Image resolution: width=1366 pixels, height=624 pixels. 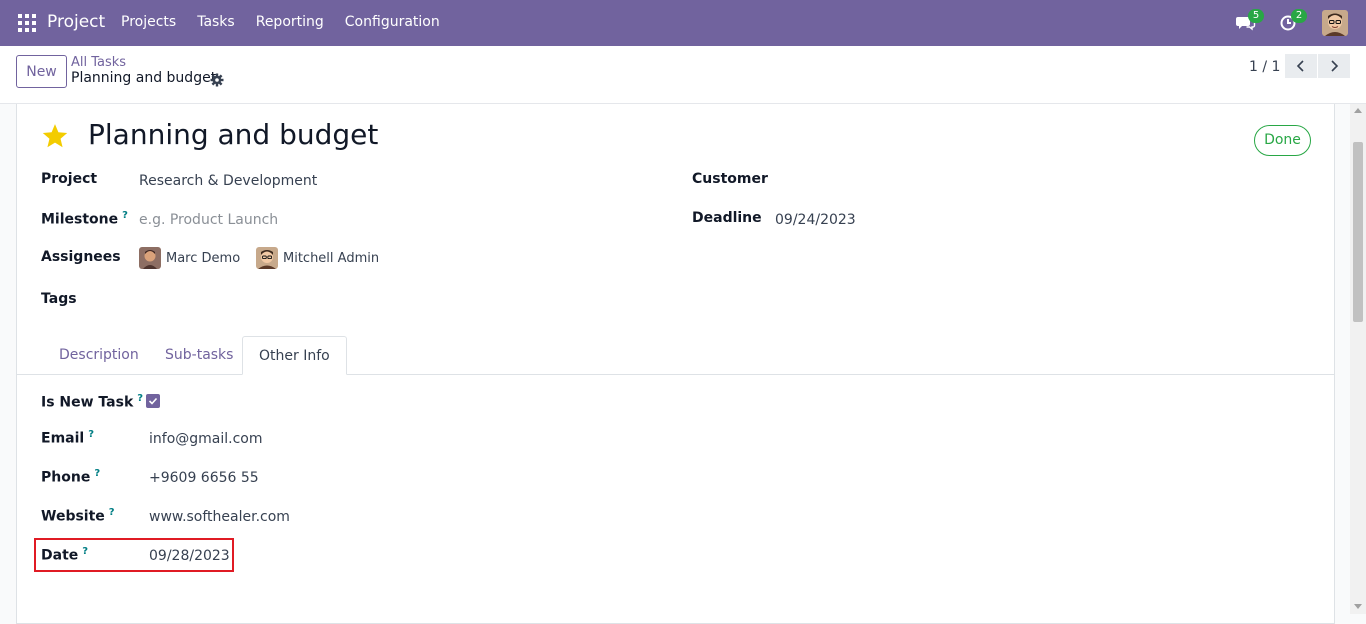 I want to click on tab-sub-tasks: Sub-tasks, so click(x=199, y=355).